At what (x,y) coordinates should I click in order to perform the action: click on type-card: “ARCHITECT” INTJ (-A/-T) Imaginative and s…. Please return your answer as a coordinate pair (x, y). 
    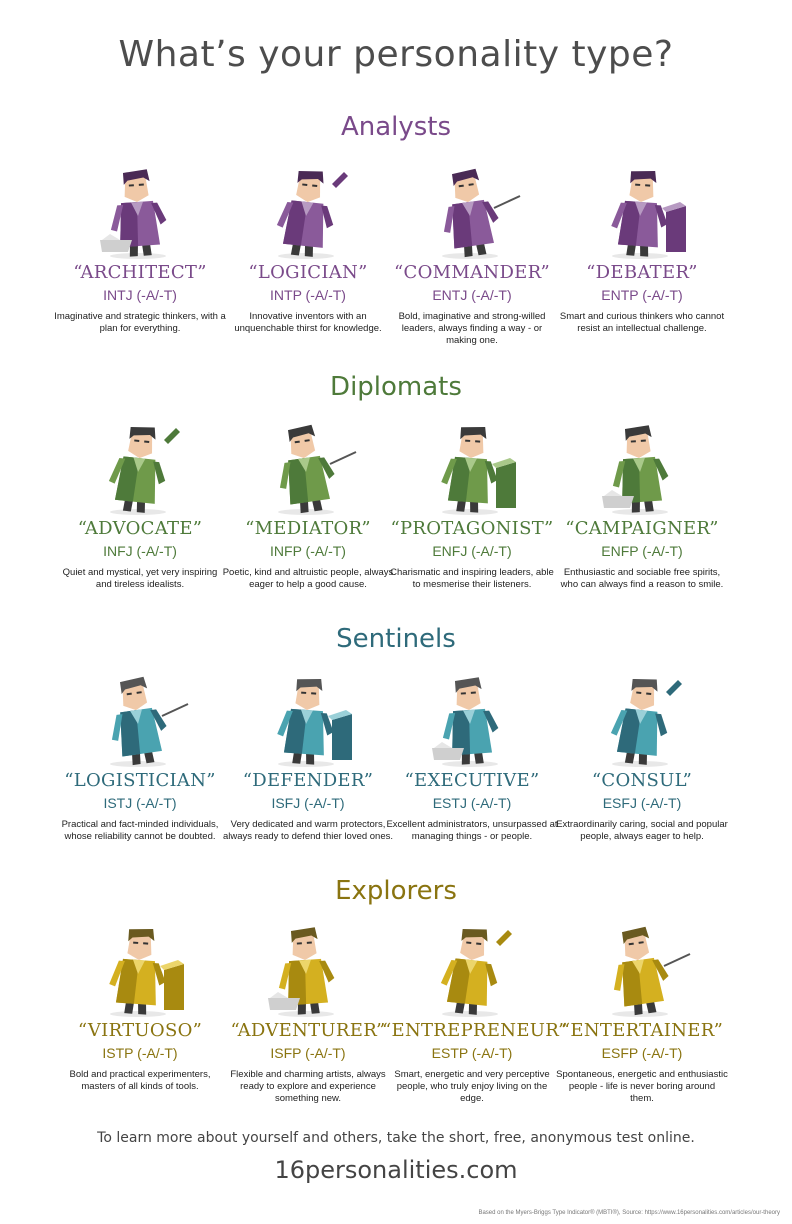
    Looking at the image, I should click on (140, 245).